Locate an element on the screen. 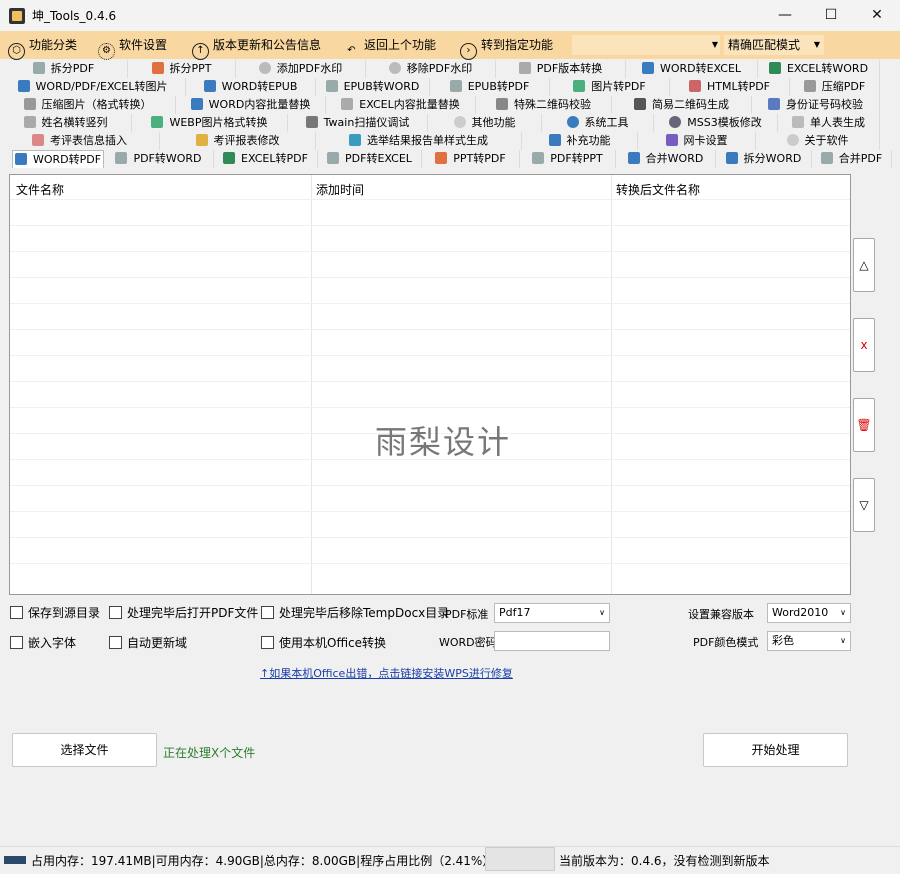  start-processing-button: 开始处理 is located at coordinates (775, 750).